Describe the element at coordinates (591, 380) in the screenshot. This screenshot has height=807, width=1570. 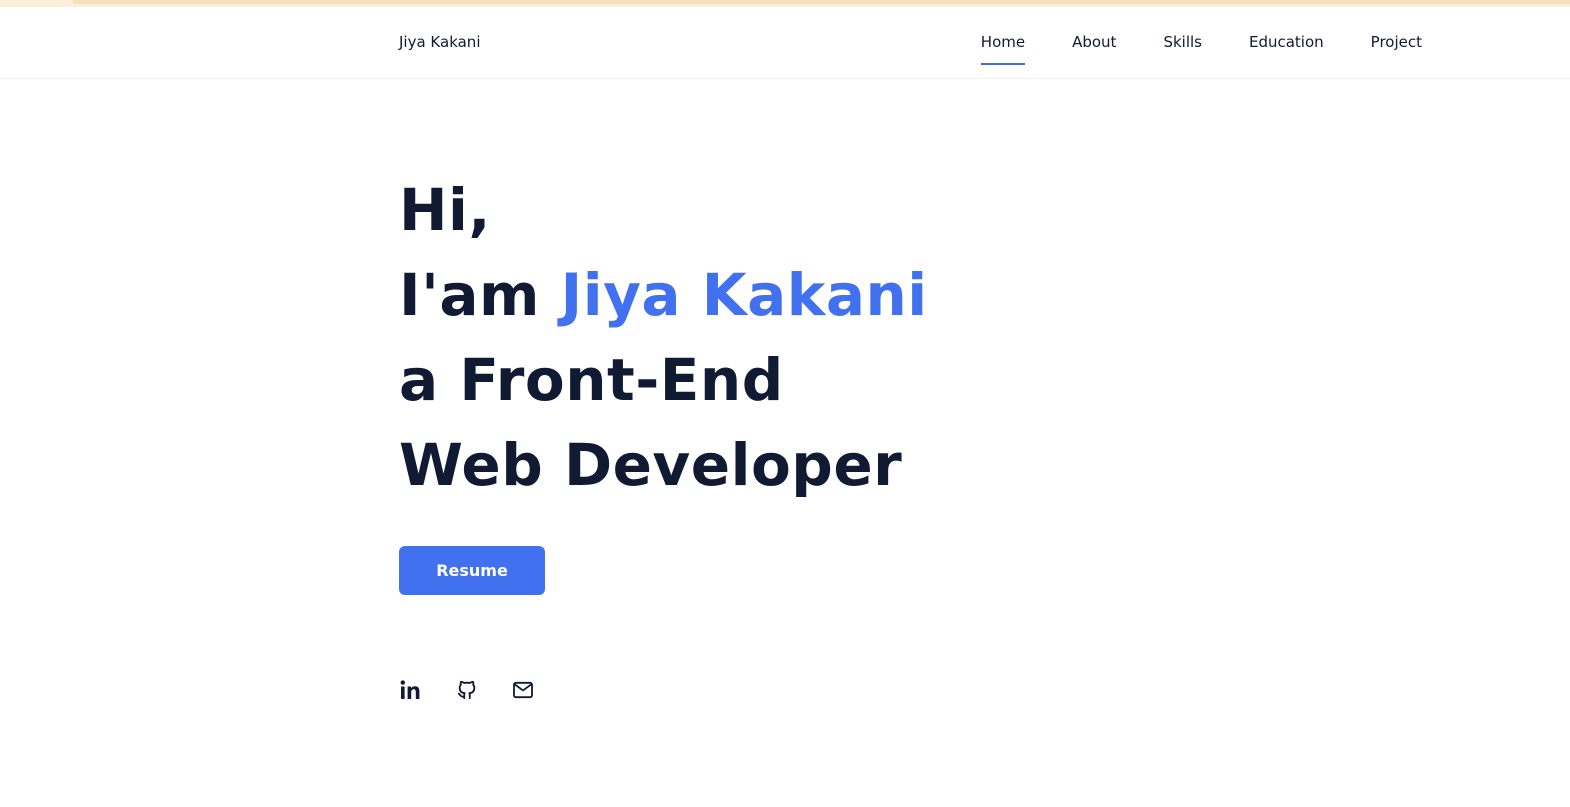
I see `hero-role-line-1: a Front-End` at that location.